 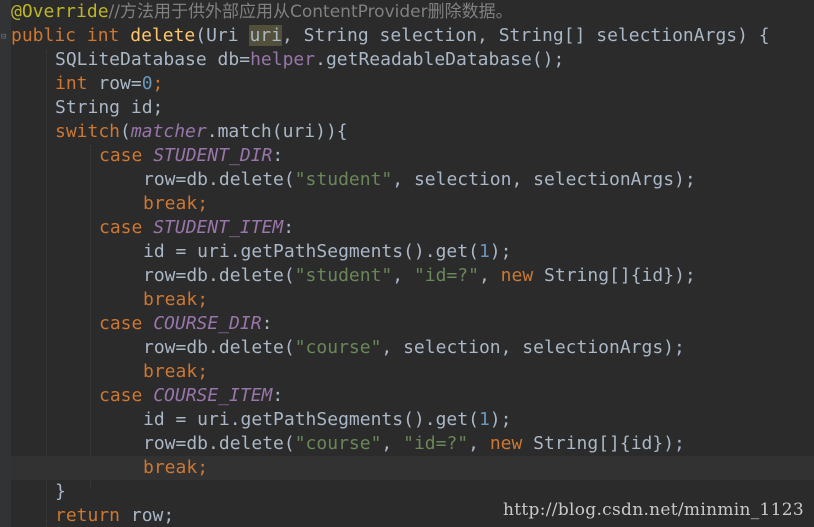 What do you see at coordinates (277, 131) in the screenshot?
I see `code-text: .match(uri)){` at bounding box center [277, 131].